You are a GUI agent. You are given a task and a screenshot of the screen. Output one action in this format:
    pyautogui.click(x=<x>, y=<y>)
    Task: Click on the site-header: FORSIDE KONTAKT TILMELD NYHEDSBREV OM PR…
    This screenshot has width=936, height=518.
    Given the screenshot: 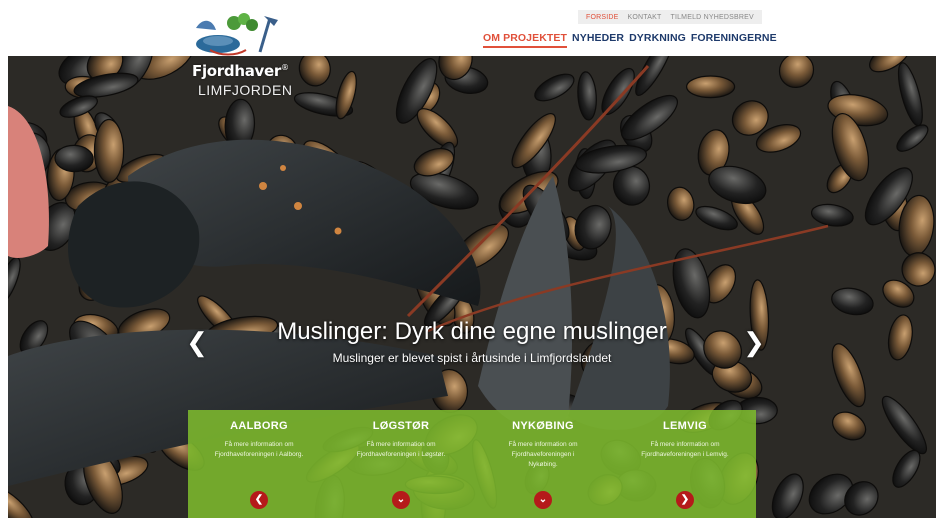 What is the action you would take?
    pyautogui.click(x=468, y=28)
    